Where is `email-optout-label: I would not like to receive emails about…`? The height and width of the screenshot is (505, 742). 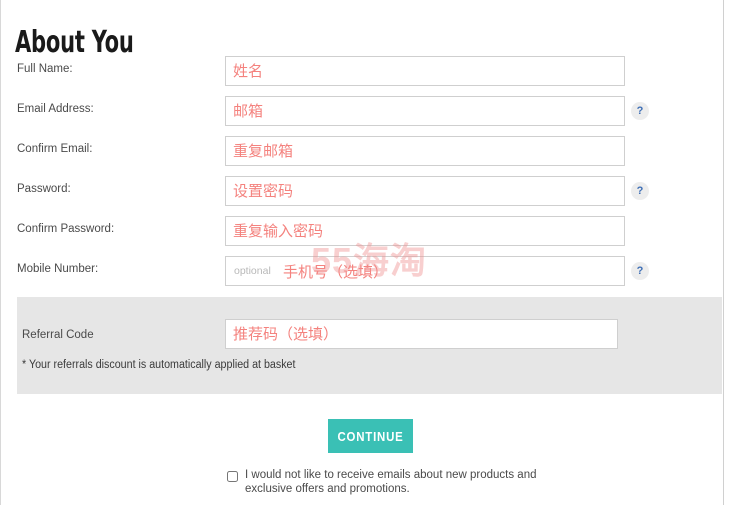
email-optout-label: I would not like to receive emails about… is located at coordinates (391, 482).